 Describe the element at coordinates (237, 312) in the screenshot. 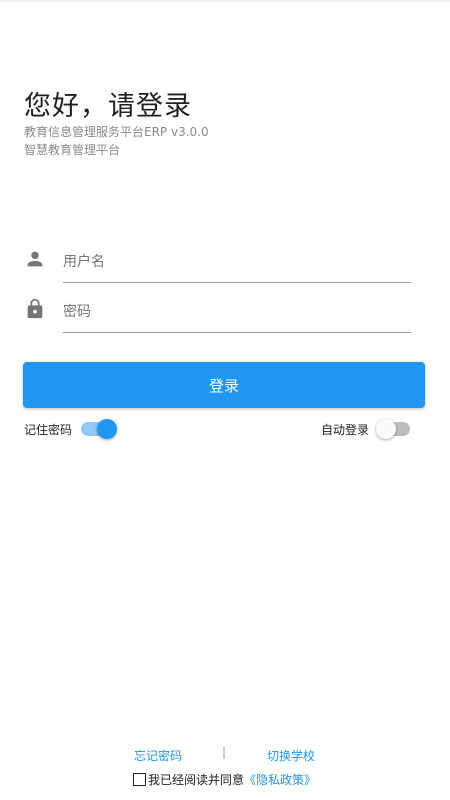

I see `password-input` at that location.